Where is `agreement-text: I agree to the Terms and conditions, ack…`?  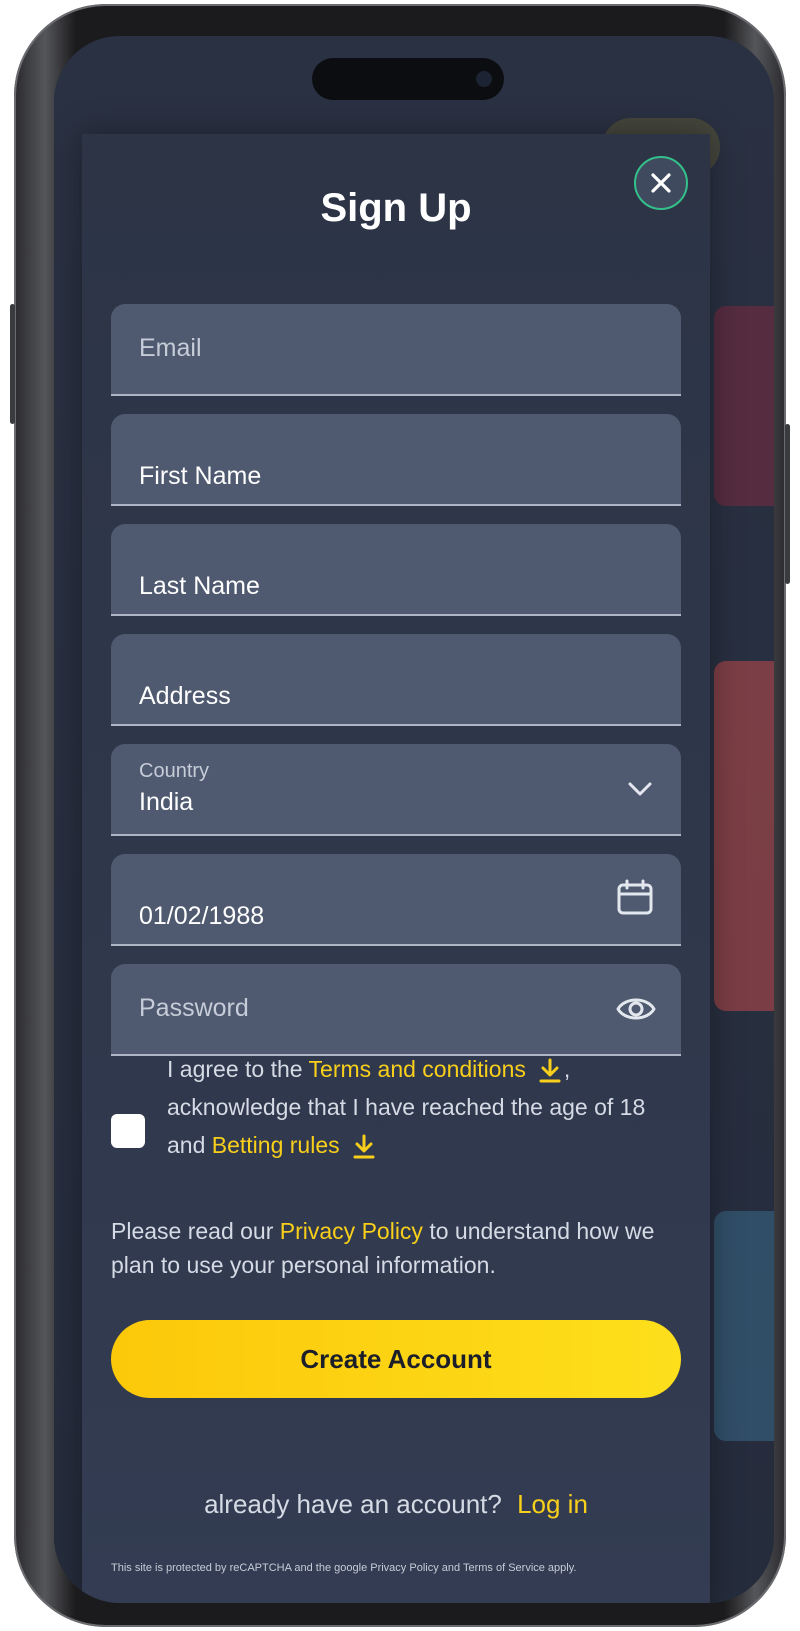 agreement-text: I agree to the Terms and conditions, ack… is located at coordinates (427, 1107).